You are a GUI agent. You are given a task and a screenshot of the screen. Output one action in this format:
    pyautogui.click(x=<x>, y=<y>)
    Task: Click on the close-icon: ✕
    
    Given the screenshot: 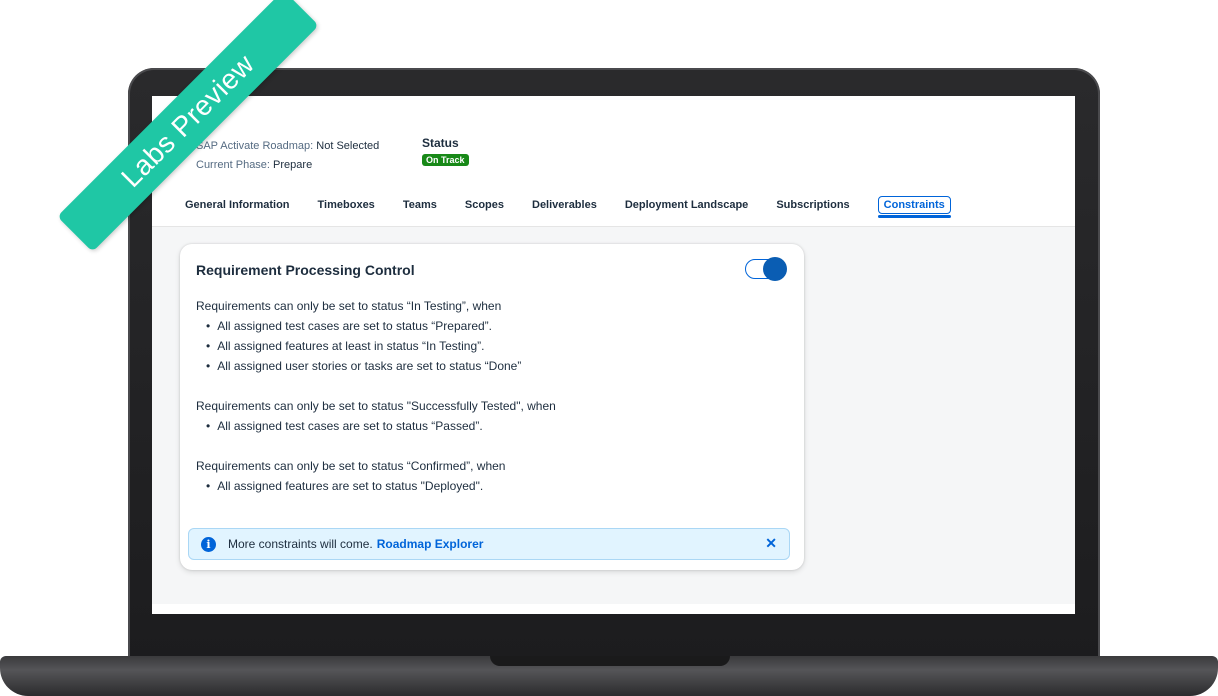 What is the action you would take?
    pyautogui.click(x=771, y=543)
    